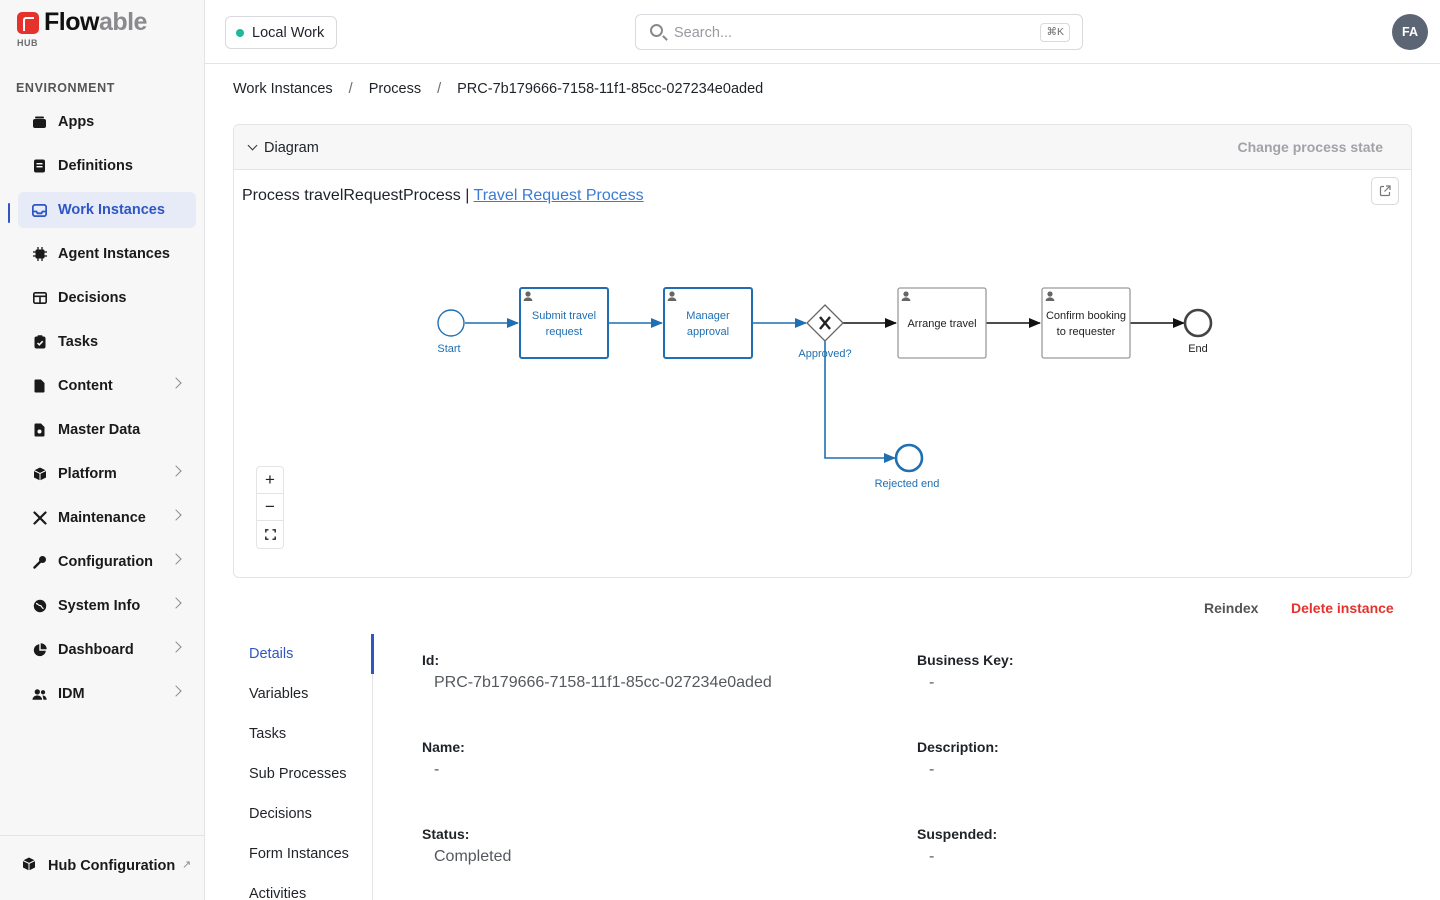  What do you see at coordinates (9, 213) in the screenshot?
I see `active-nav-indicator` at bounding box center [9, 213].